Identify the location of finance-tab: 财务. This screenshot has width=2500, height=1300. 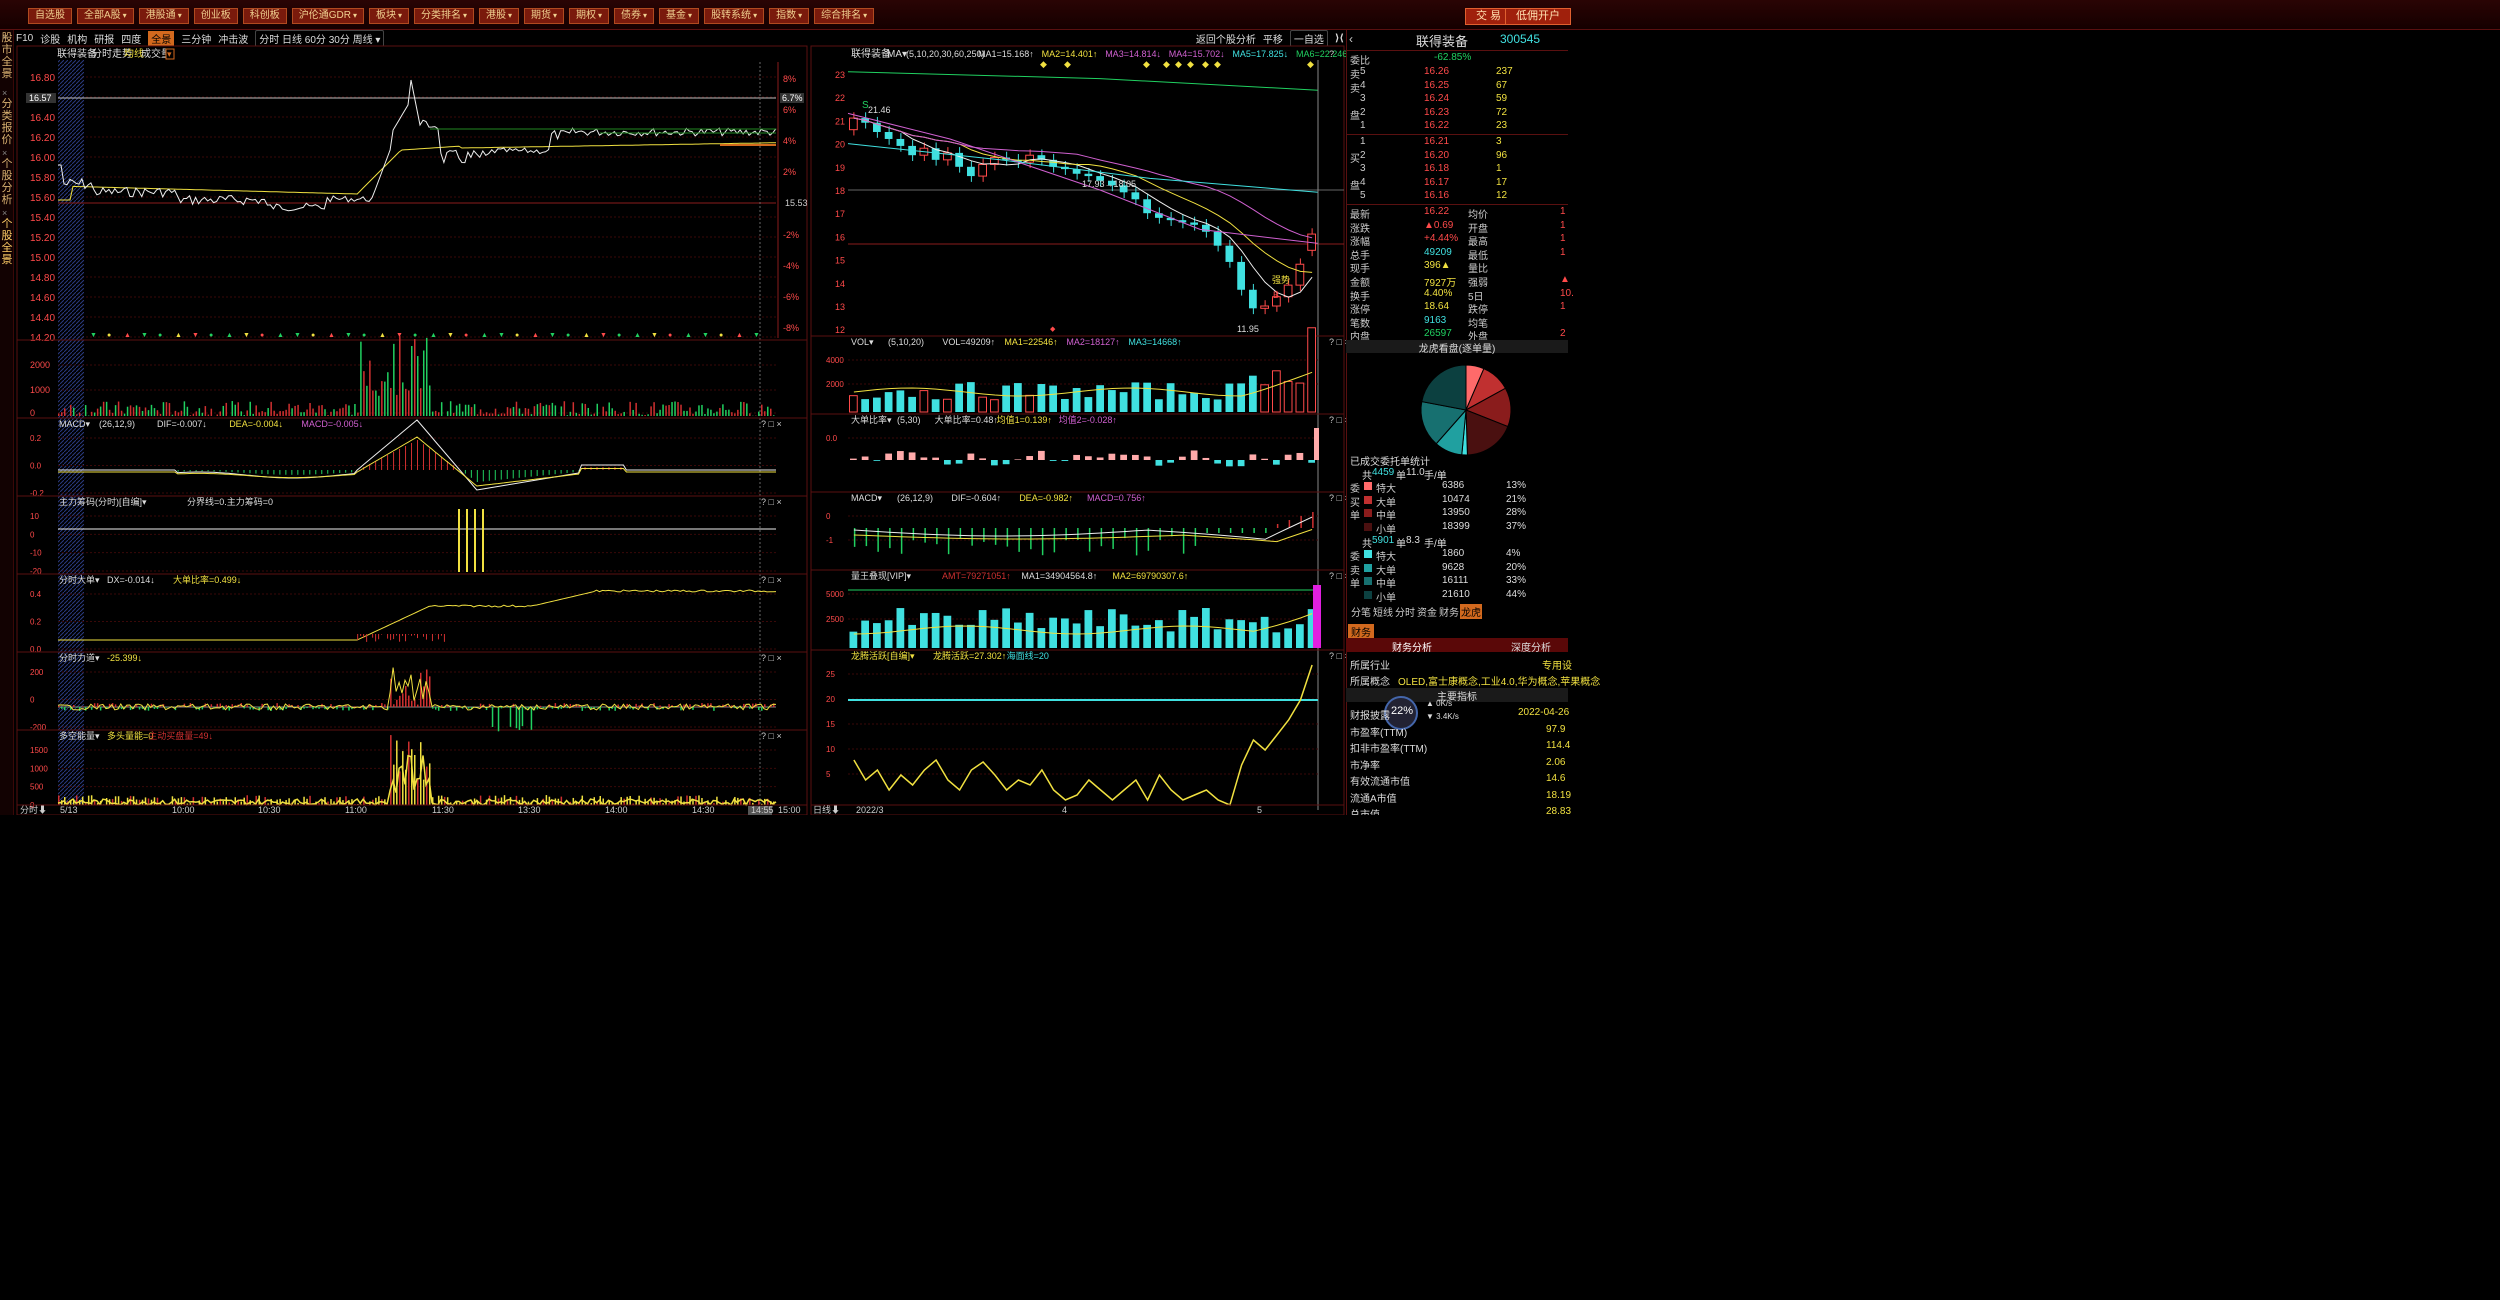
(1361, 631).